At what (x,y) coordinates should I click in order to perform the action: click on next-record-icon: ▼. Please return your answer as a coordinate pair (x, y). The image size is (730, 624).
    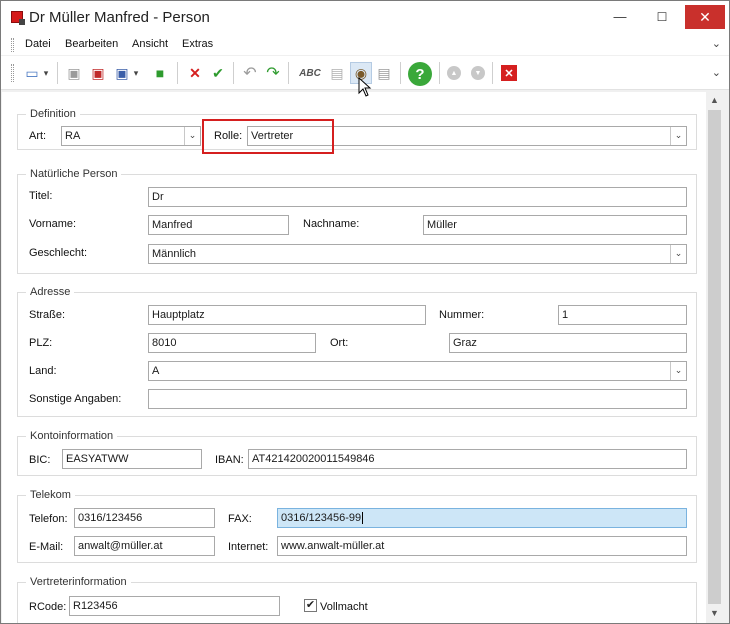
    Looking at the image, I should click on (478, 73).